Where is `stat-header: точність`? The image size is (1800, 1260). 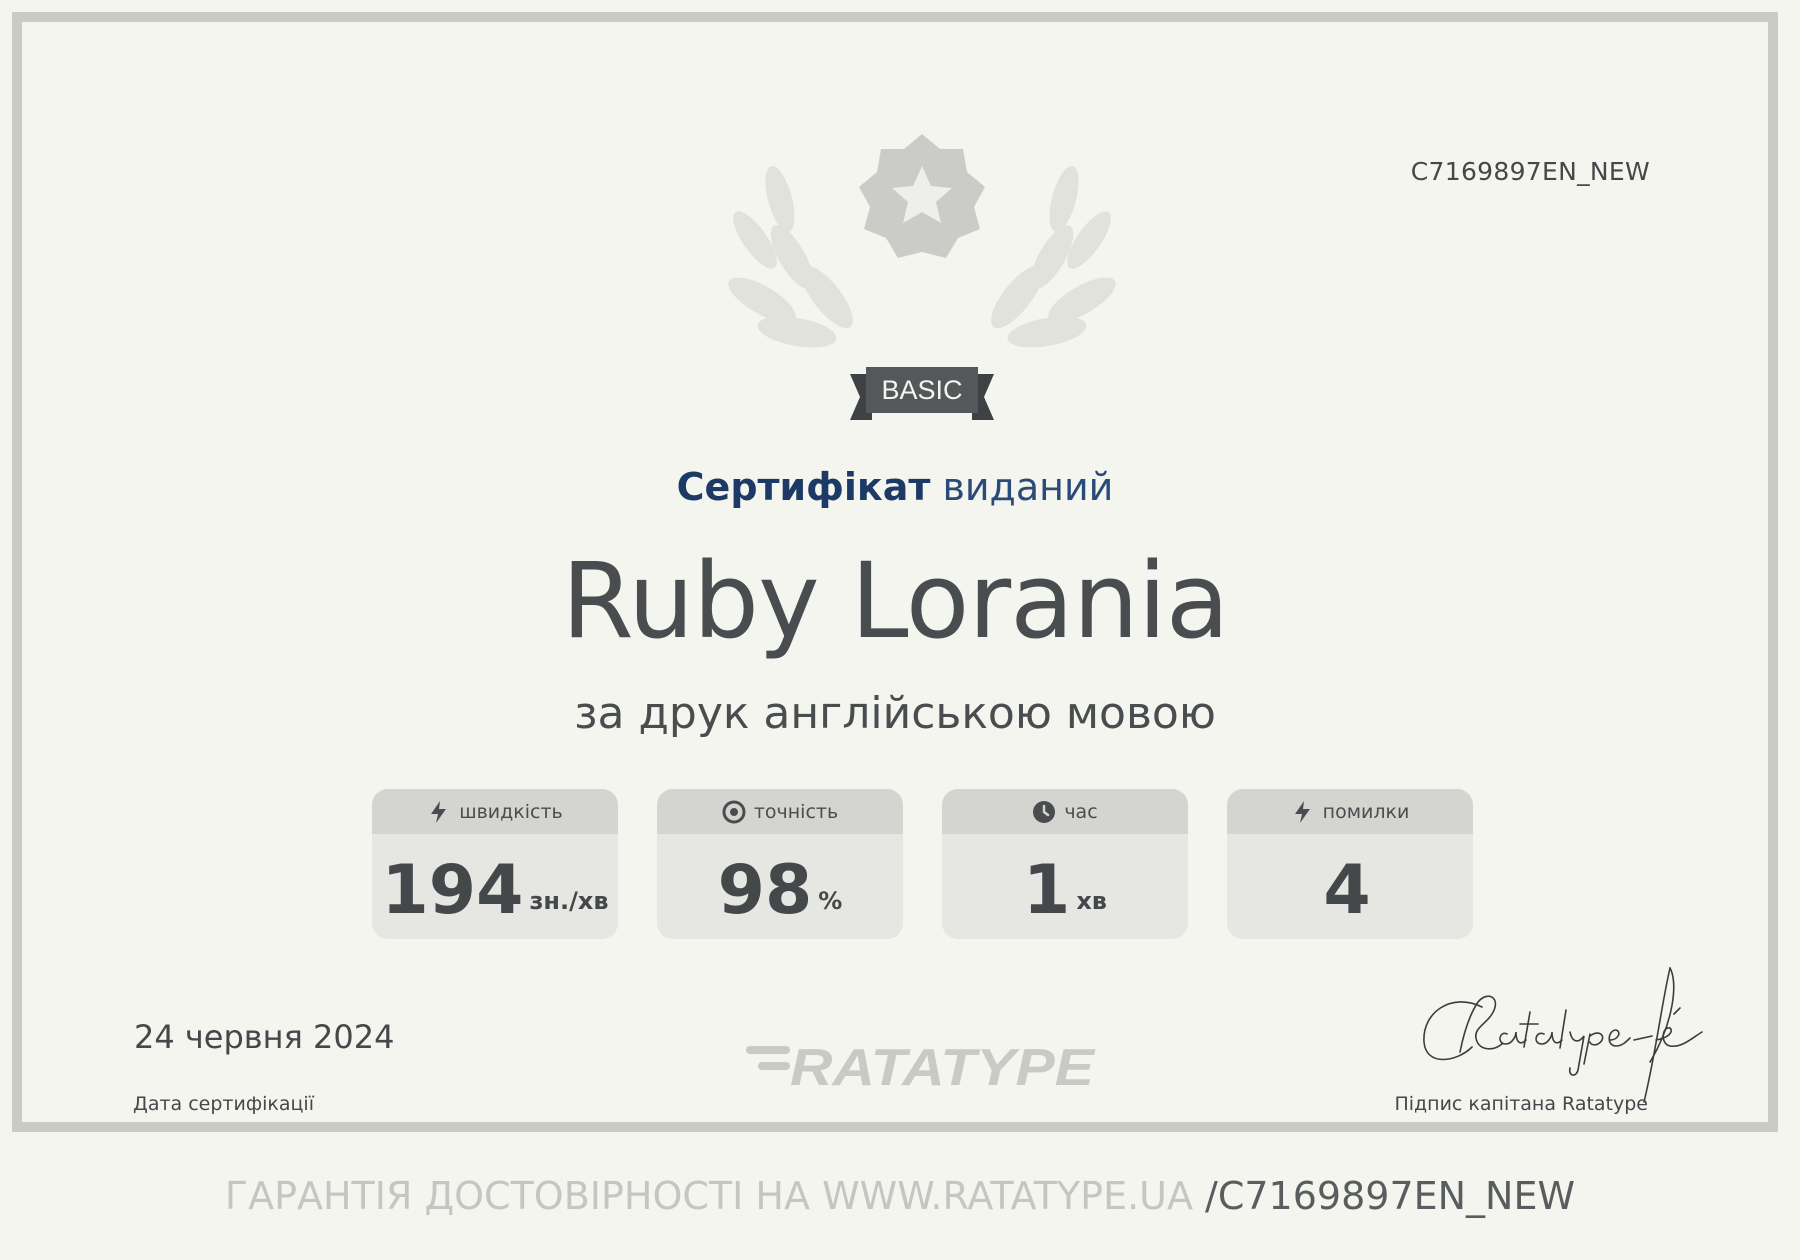 stat-header: точність is located at coordinates (780, 811).